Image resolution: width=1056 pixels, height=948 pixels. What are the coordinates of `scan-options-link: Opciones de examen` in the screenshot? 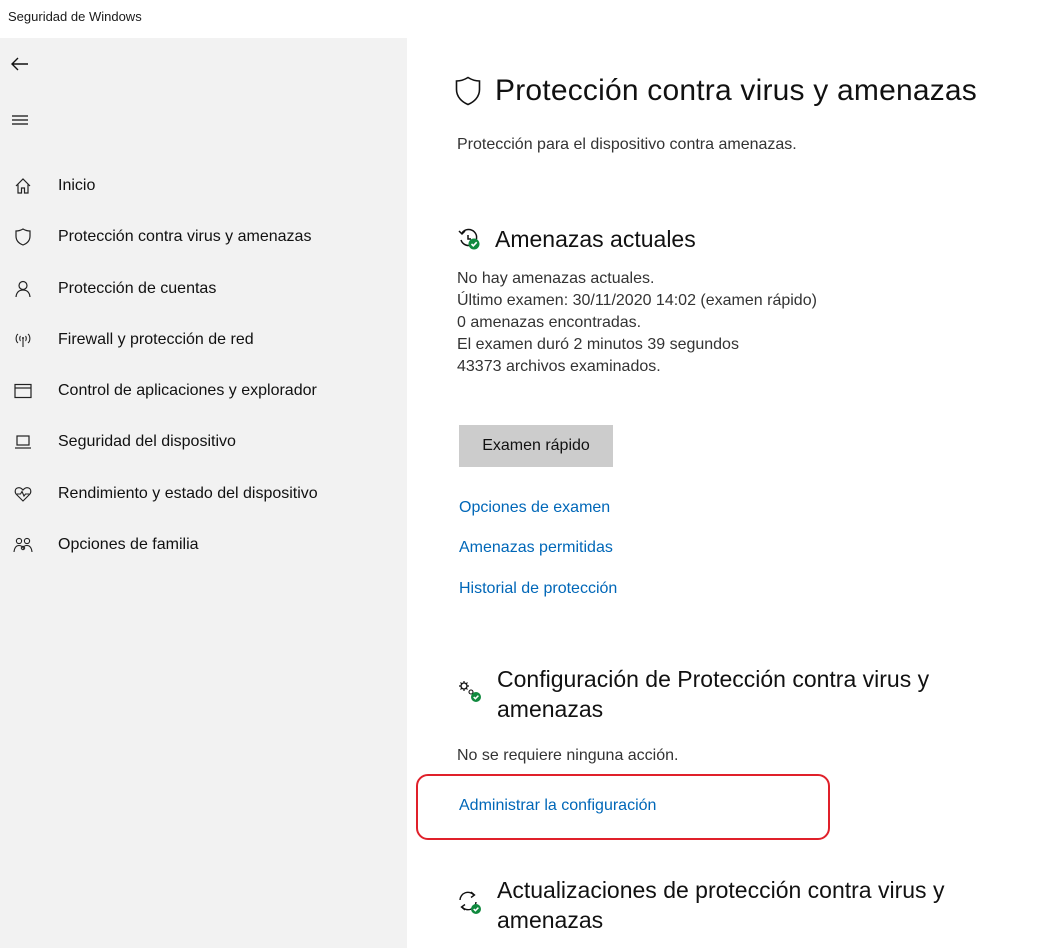 It's located at (534, 508).